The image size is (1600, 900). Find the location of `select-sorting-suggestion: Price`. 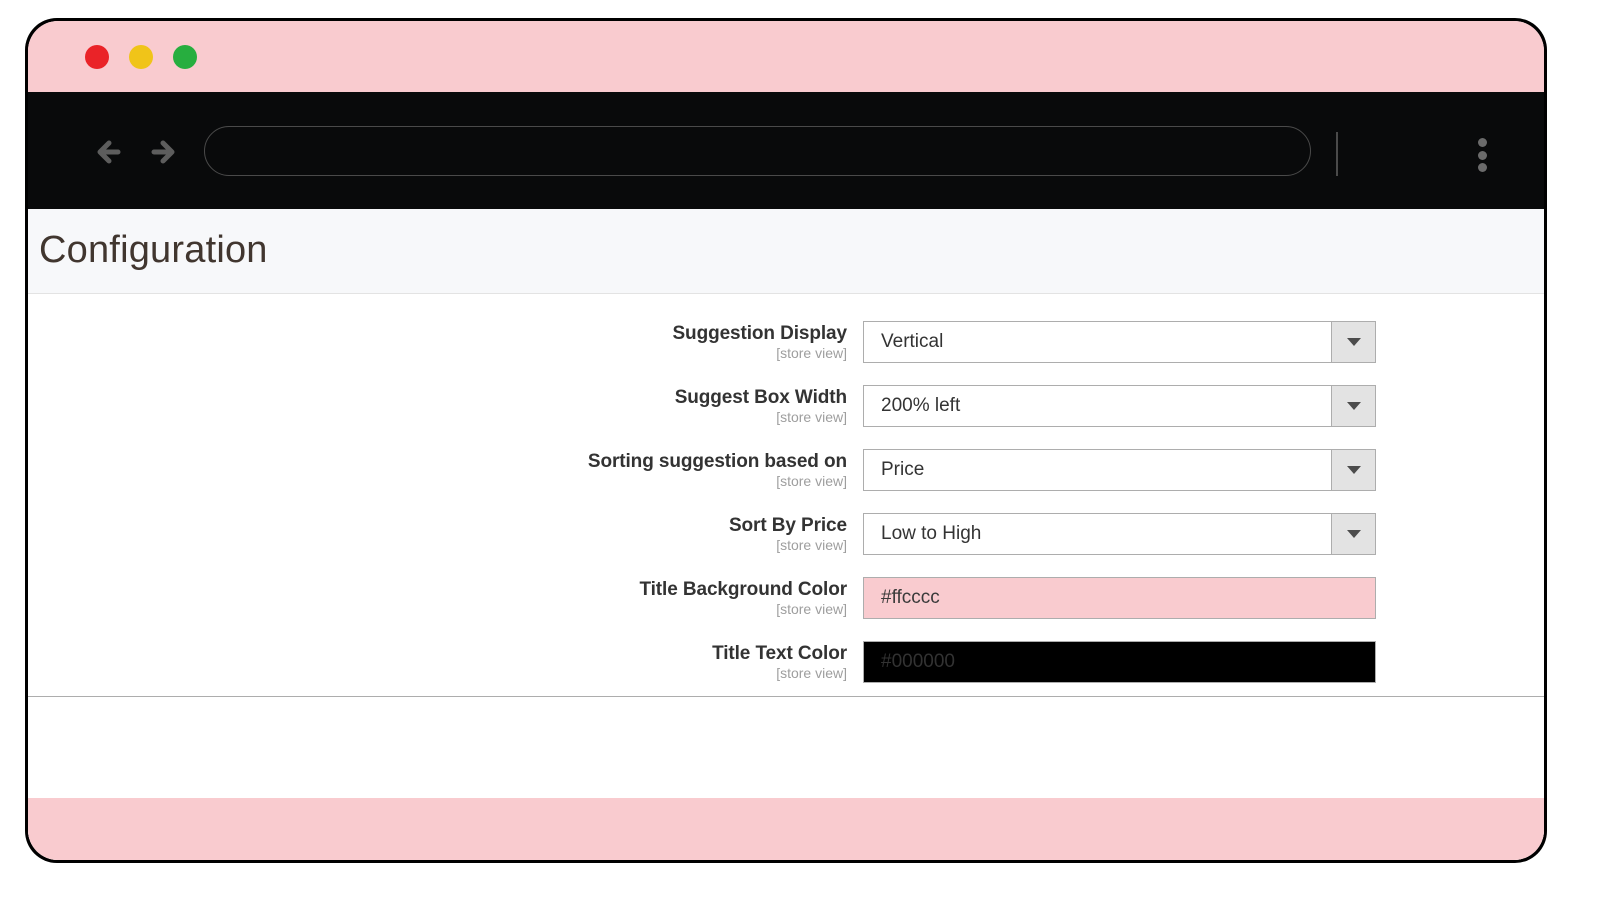

select-sorting-suggestion: Price is located at coordinates (1119, 470).